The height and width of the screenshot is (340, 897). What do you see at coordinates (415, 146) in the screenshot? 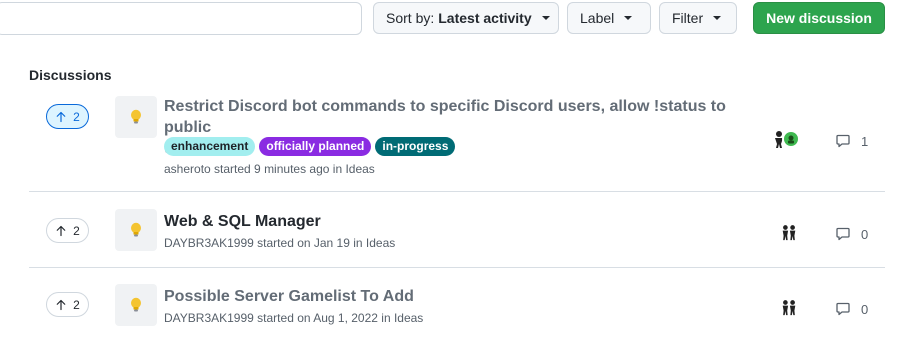
I see `label-in-progress: in-progress` at bounding box center [415, 146].